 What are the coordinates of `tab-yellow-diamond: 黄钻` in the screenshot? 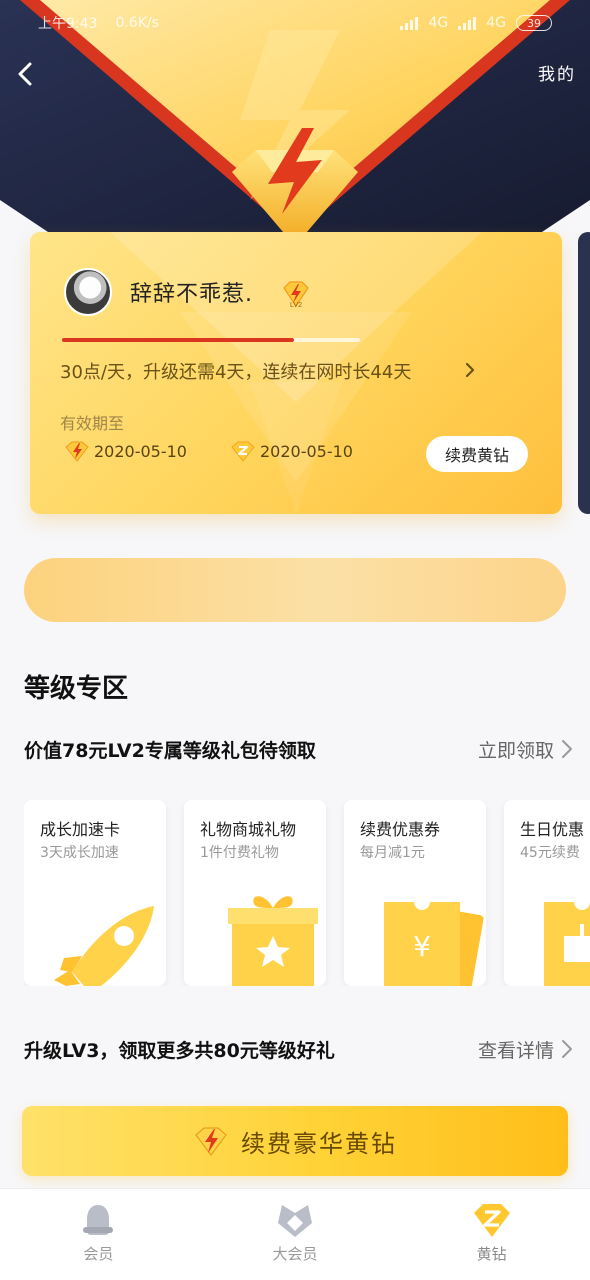 It's located at (491, 1234).